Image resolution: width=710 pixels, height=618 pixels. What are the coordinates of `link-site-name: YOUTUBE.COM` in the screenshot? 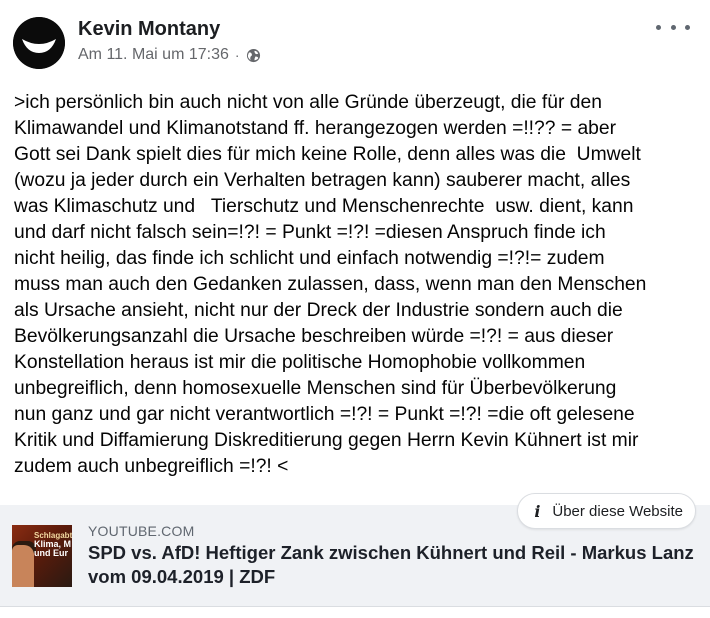 It's located at (141, 531).